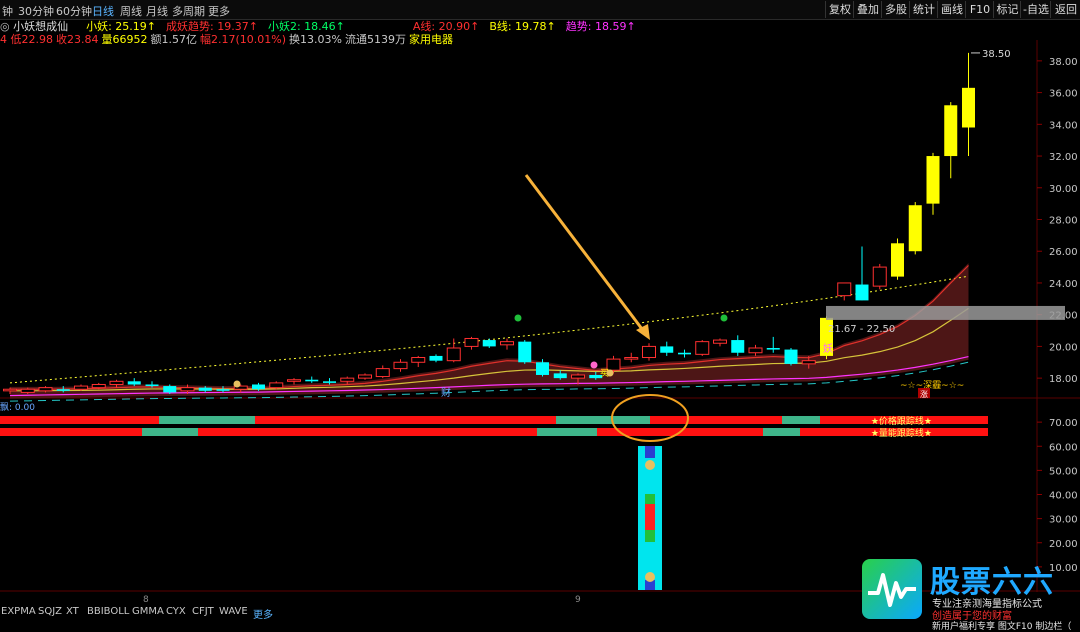  What do you see at coordinates (578, 599) in the screenshot?
I see `x-axis-label-1: 9` at bounding box center [578, 599].